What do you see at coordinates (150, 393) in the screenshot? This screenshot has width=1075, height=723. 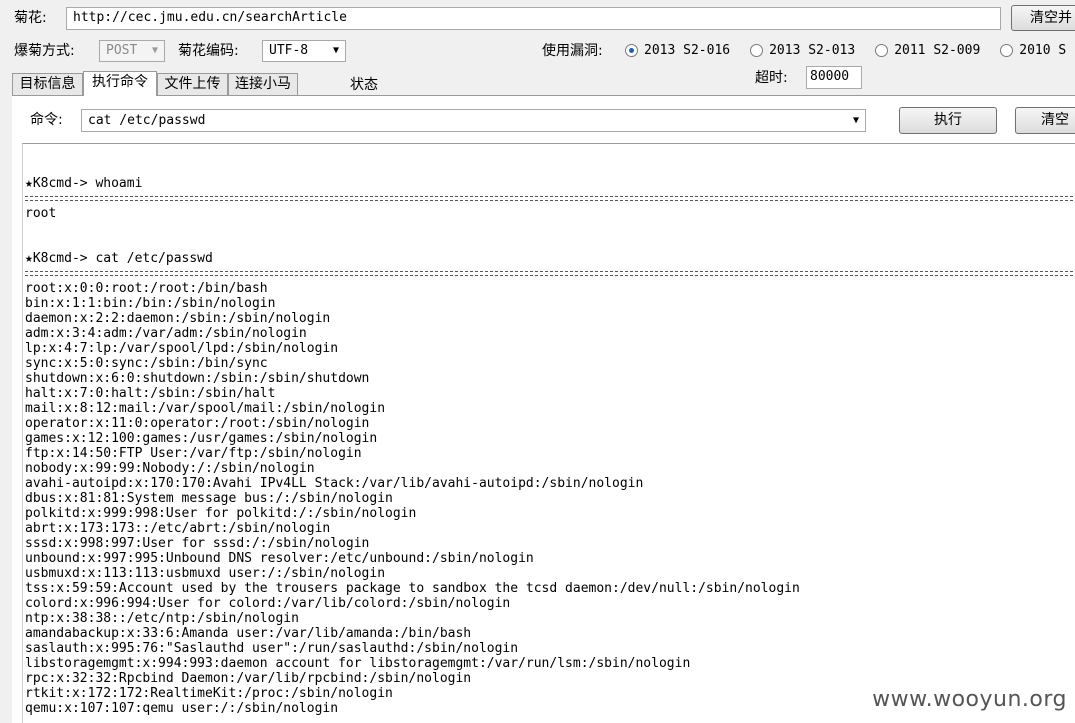 I see `passwd-line: halt:x:7:0:halt:/sbin:/sbin/halt` at bounding box center [150, 393].